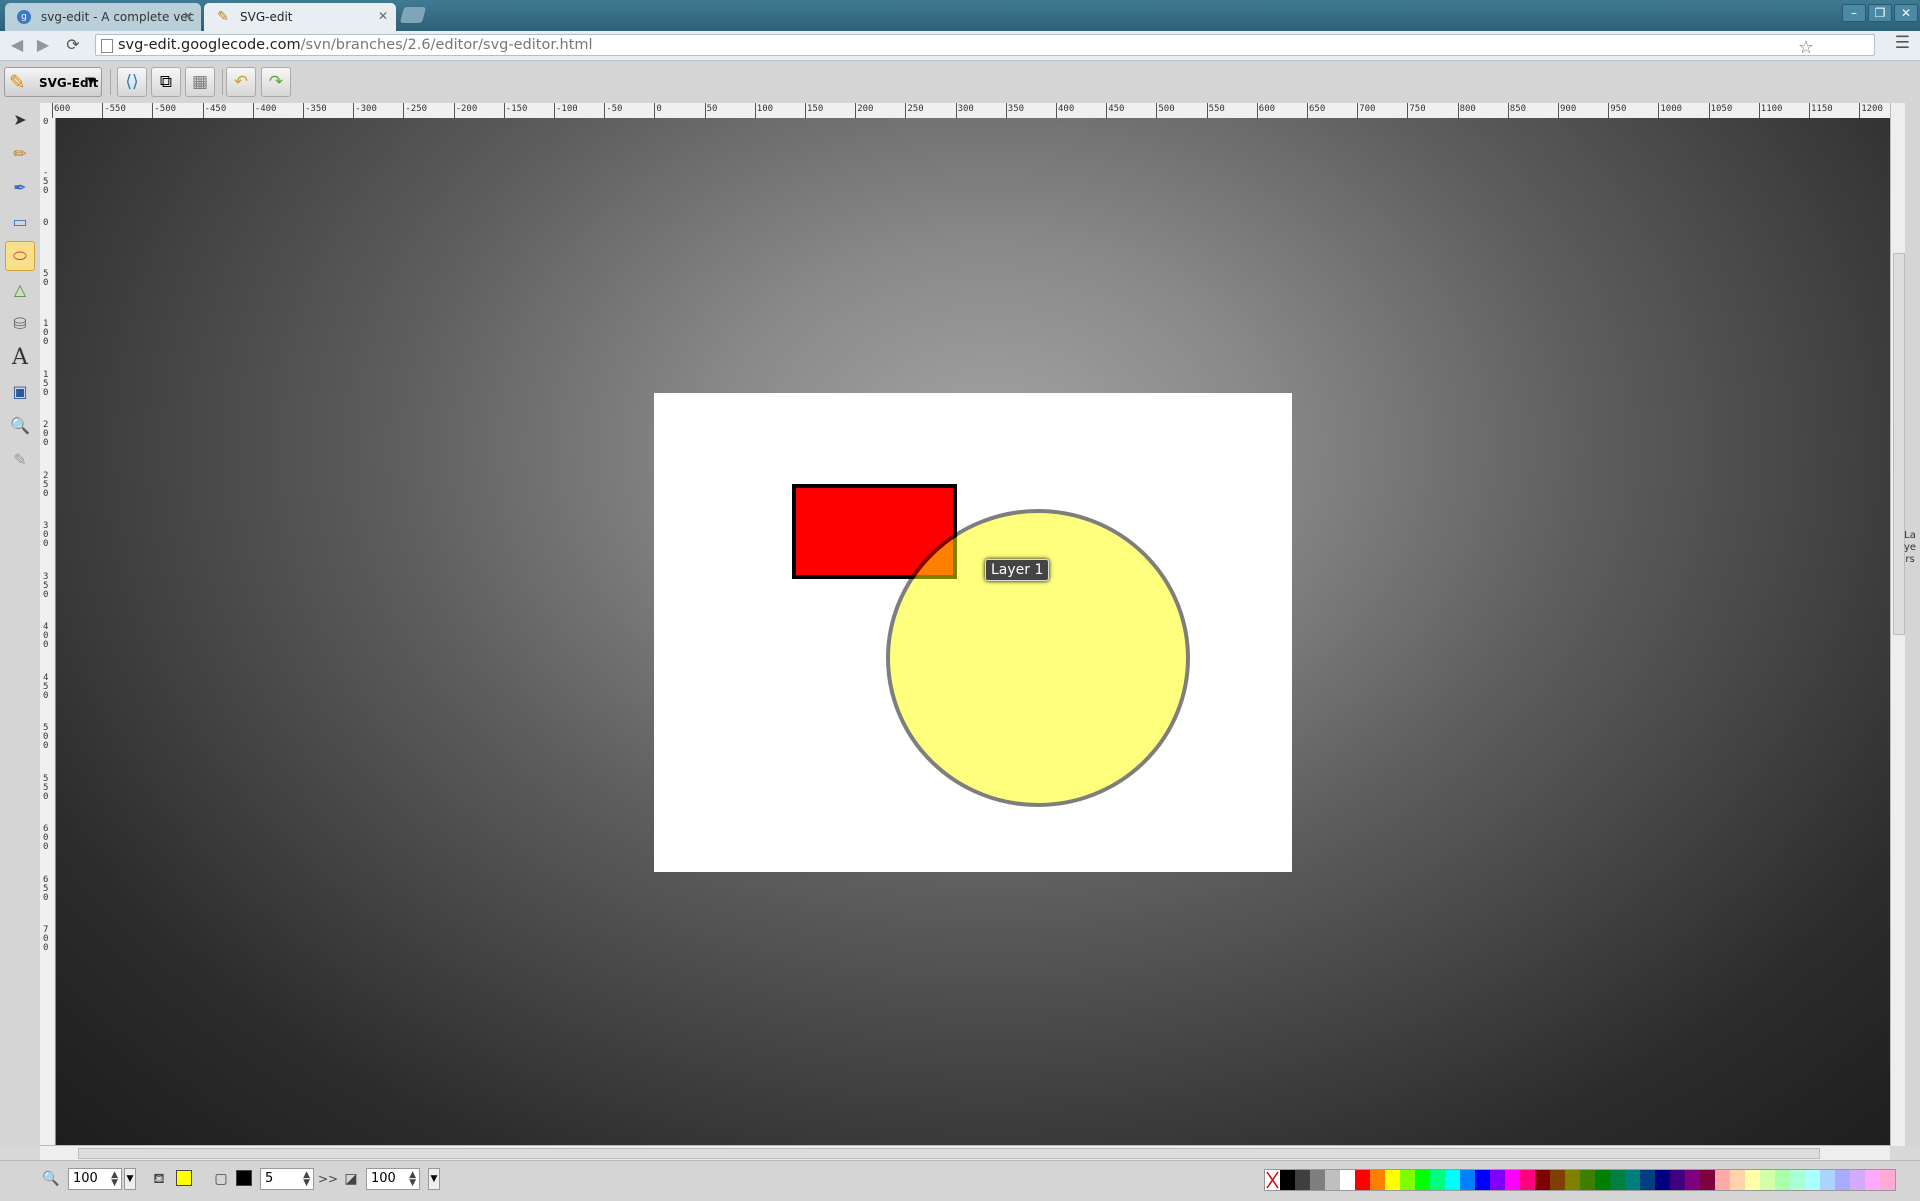 The image size is (1920, 1201). I want to click on horizontal-scrollbar, so click(965, 1153).